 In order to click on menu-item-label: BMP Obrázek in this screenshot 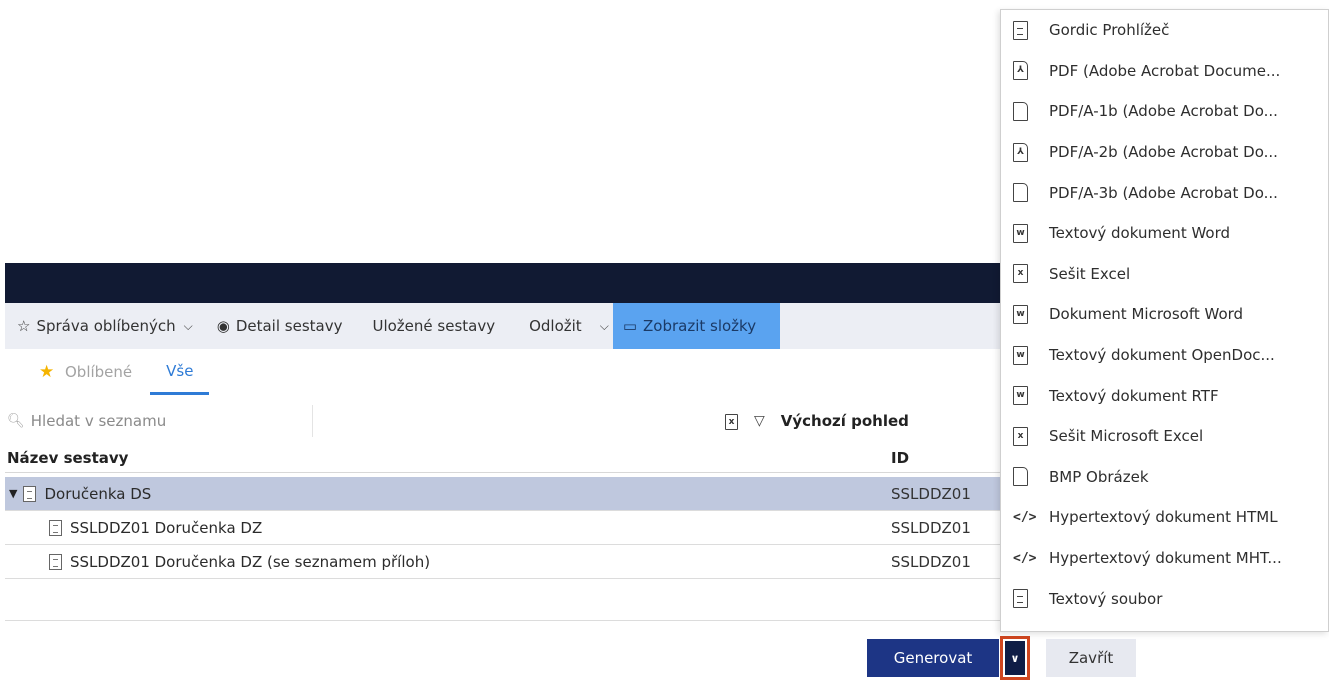, I will do `click(1099, 476)`.